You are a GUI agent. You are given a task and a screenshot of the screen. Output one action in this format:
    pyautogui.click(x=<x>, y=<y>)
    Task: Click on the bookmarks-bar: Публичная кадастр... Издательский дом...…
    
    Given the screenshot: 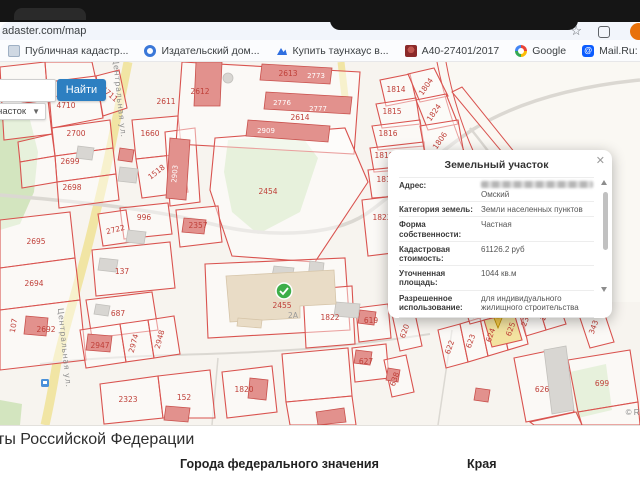 What is the action you would take?
    pyautogui.click(x=320, y=51)
    